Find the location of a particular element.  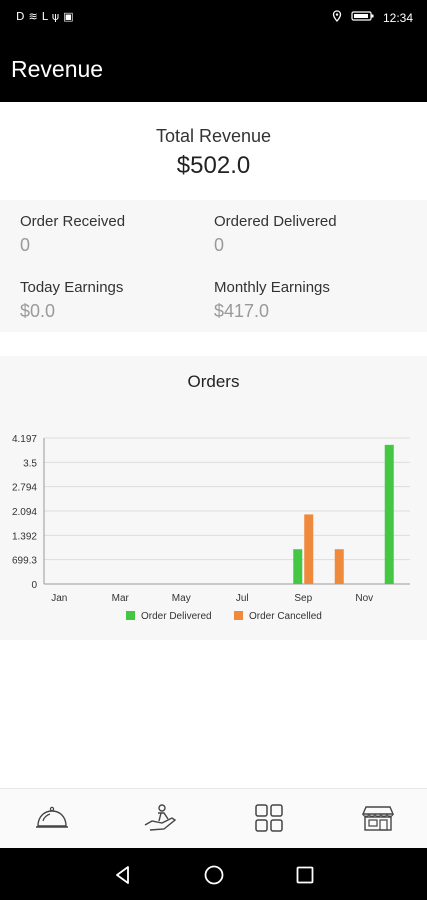

y-tick-label: 3.5 is located at coordinates (30, 463).